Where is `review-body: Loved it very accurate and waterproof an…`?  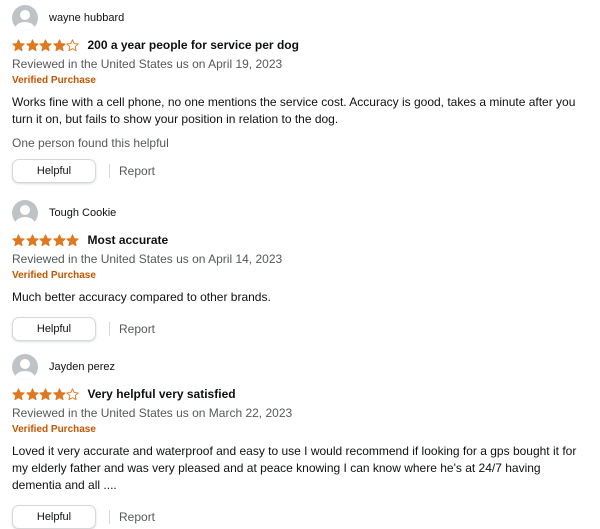 review-body: Loved it very accurate and waterproof an… is located at coordinates (294, 468).